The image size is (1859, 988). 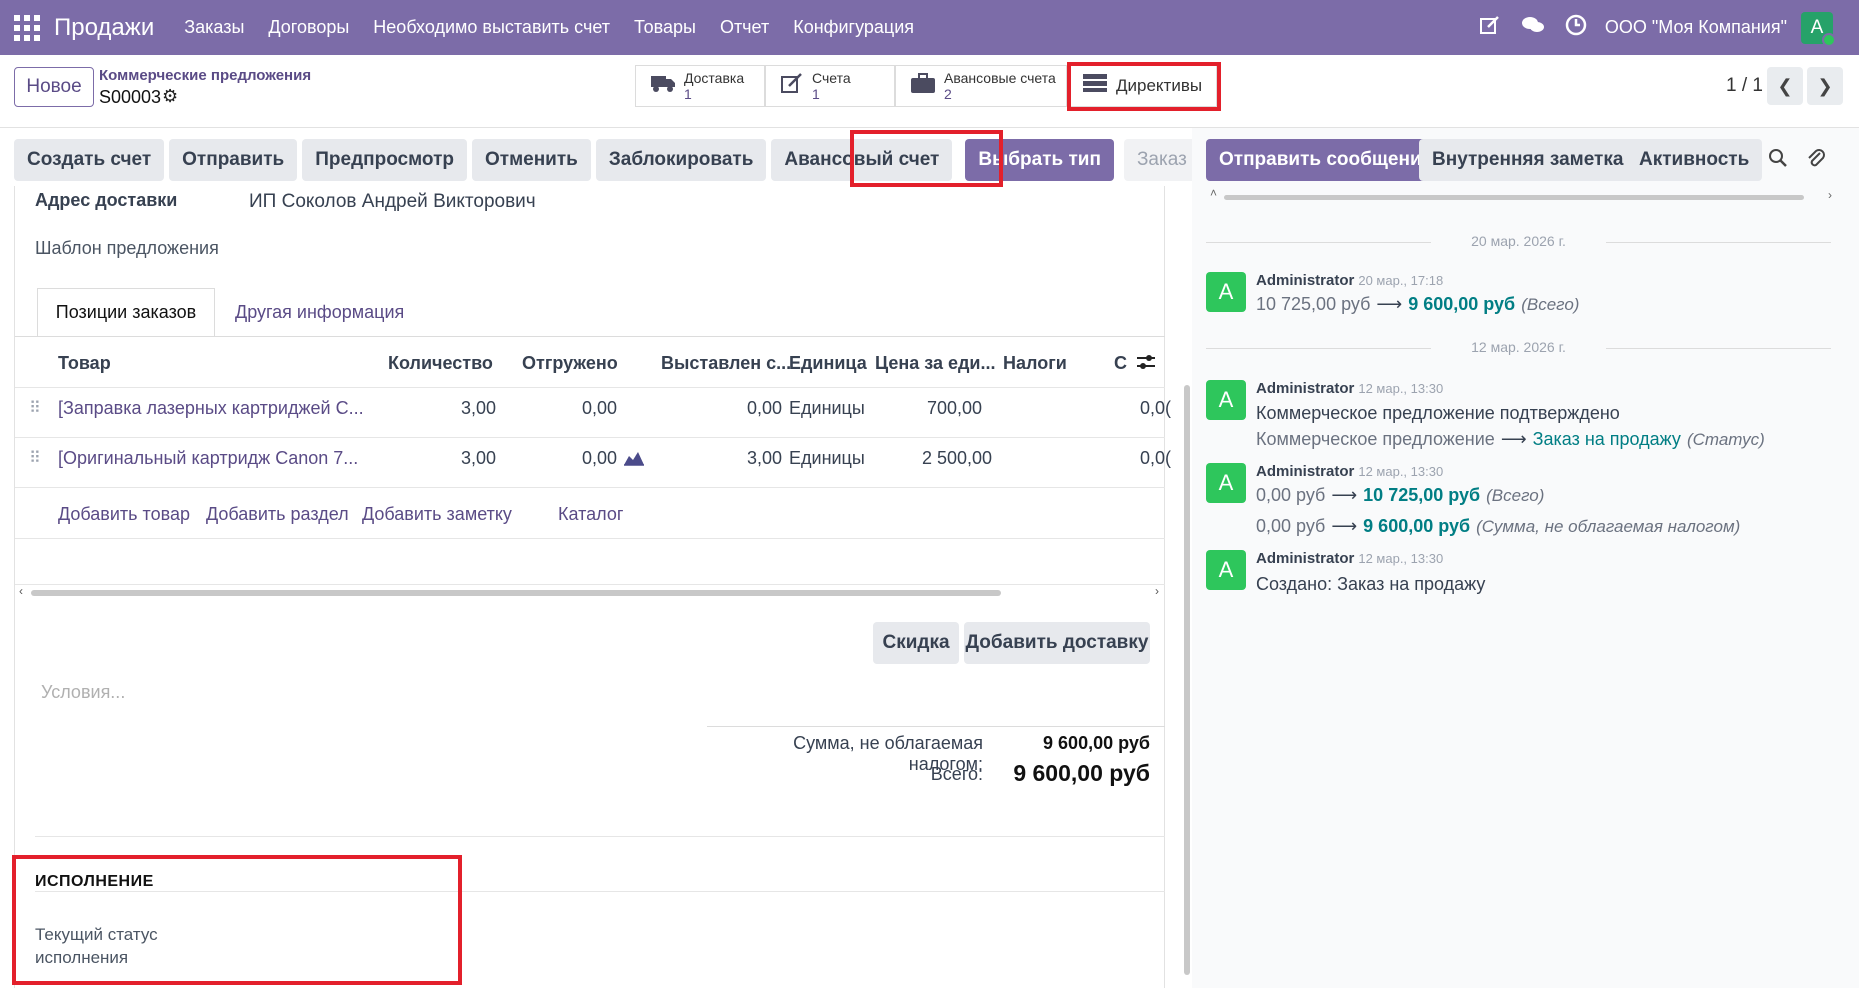 What do you see at coordinates (831, 78) in the screenshot?
I see `smart-label: Счета` at bounding box center [831, 78].